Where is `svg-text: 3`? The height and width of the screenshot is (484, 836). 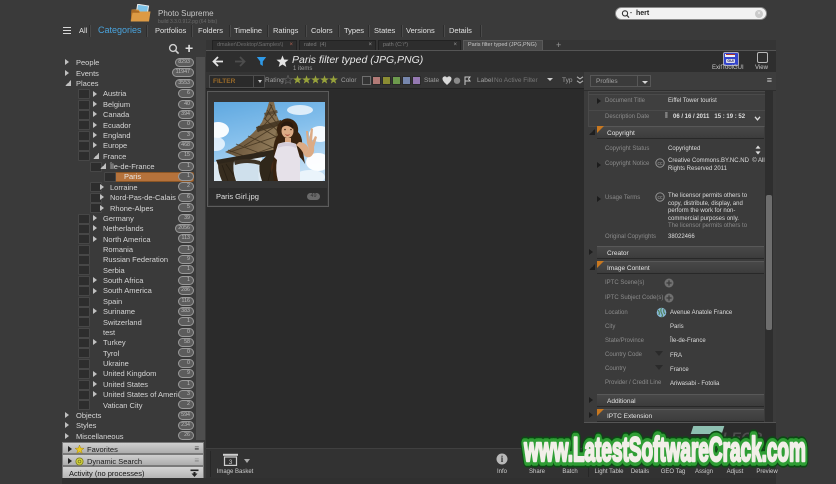
svg-text: 3 is located at coordinates (231, 462).